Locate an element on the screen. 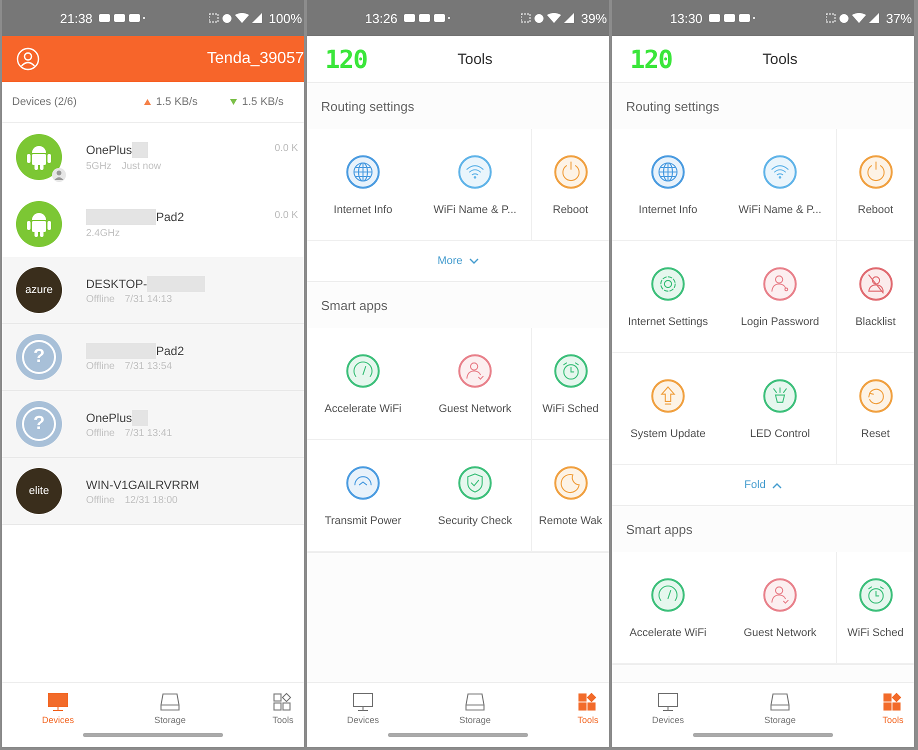  brand-avatar: azure is located at coordinates (39, 290).